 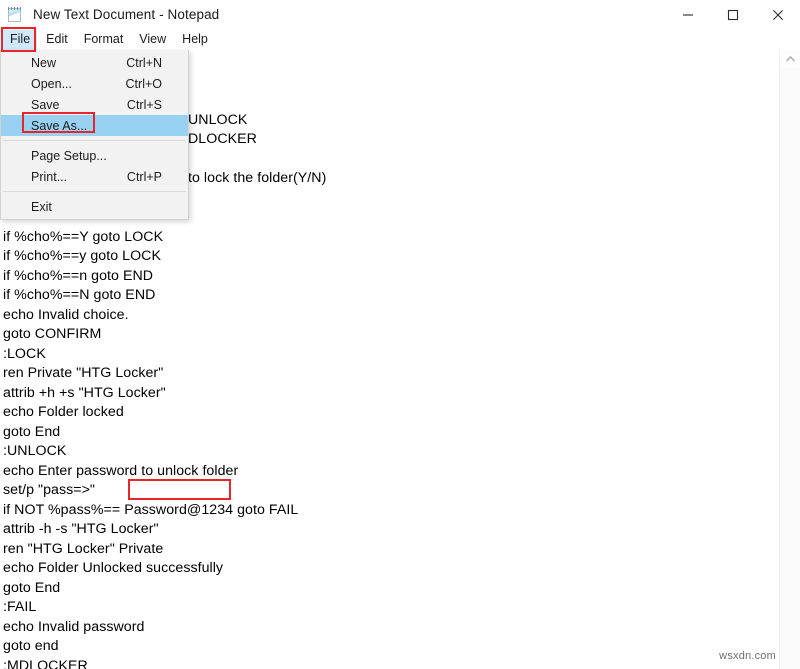 I want to click on editor-line: if %cho%==N goto END, so click(x=79, y=295).